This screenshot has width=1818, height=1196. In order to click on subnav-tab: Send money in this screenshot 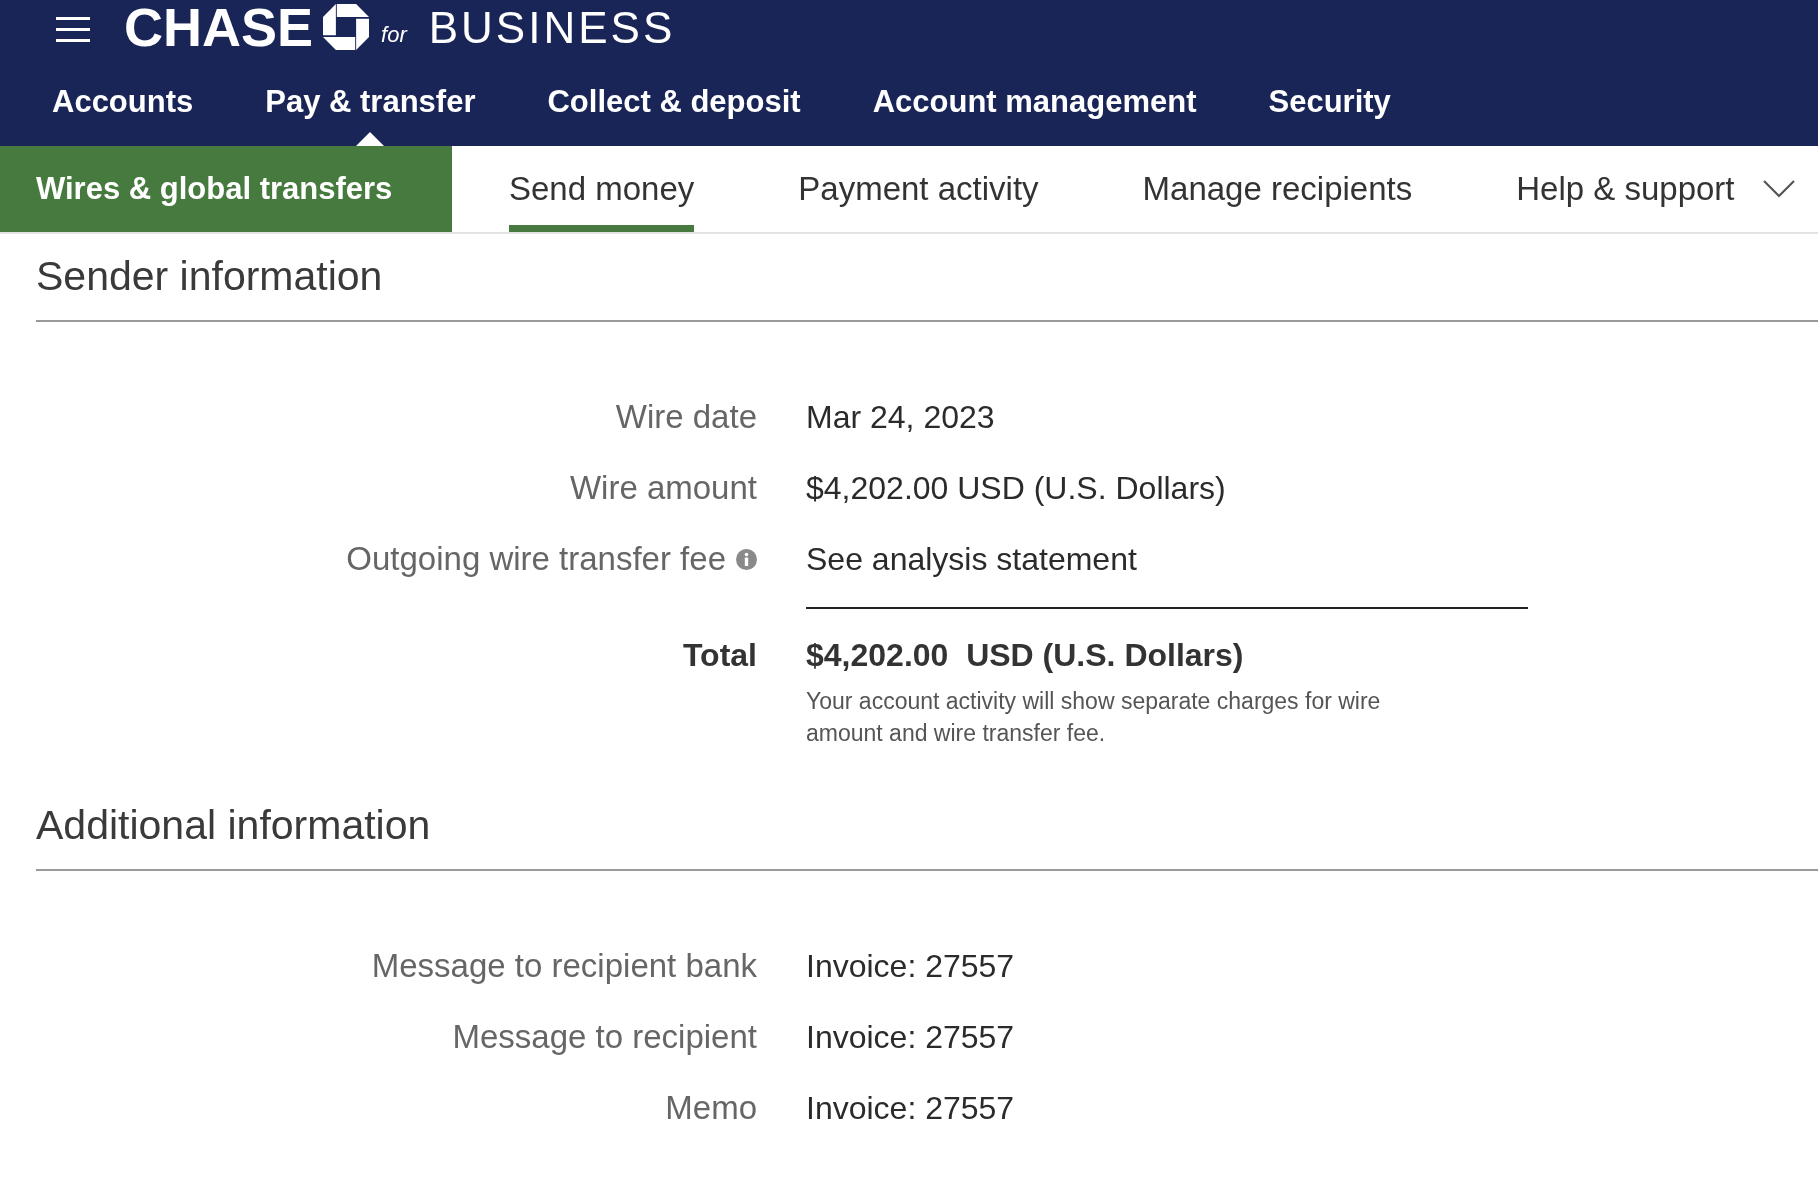, I will do `click(602, 189)`.